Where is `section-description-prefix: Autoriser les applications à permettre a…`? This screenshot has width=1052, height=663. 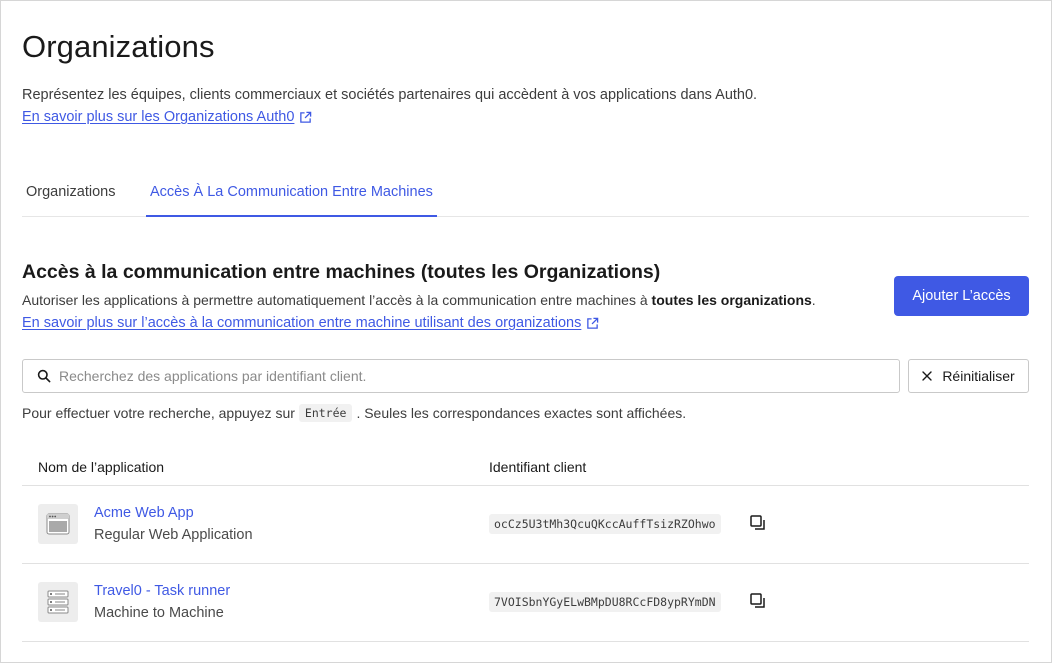 section-description-prefix: Autoriser les applications à permettre a… is located at coordinates (337, 300).